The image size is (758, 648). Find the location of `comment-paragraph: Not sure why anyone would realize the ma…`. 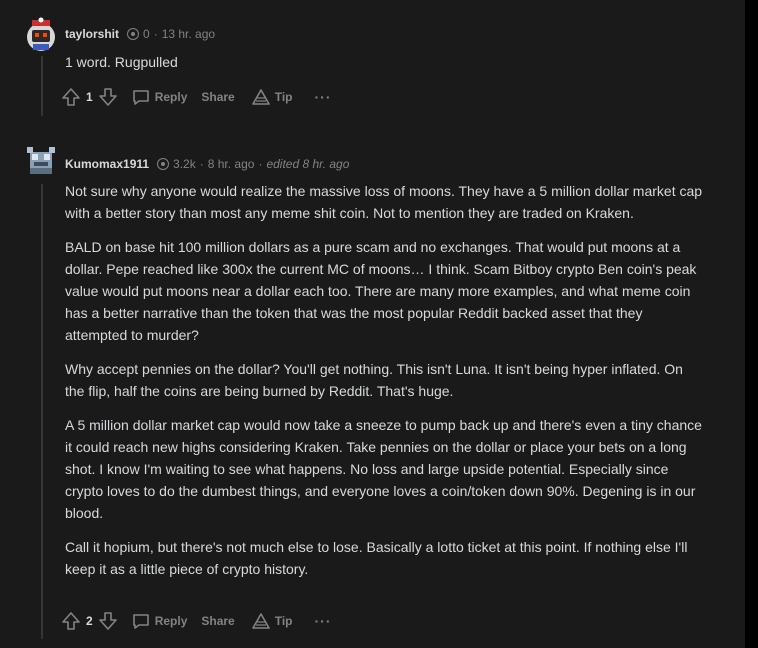

comment-paragraph: Not sure why anyone would realize the ma… is located at coordinates (384, 202).